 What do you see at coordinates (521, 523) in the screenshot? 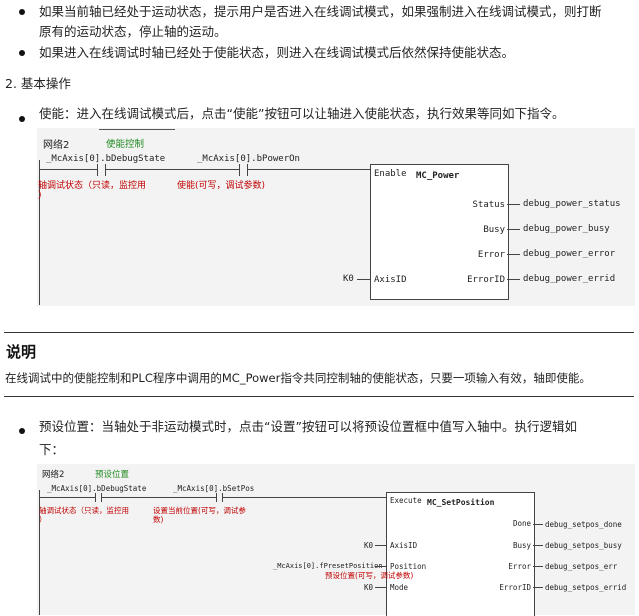
I see `fb-output-done-pin: Done` at bounding box center [521, 523].